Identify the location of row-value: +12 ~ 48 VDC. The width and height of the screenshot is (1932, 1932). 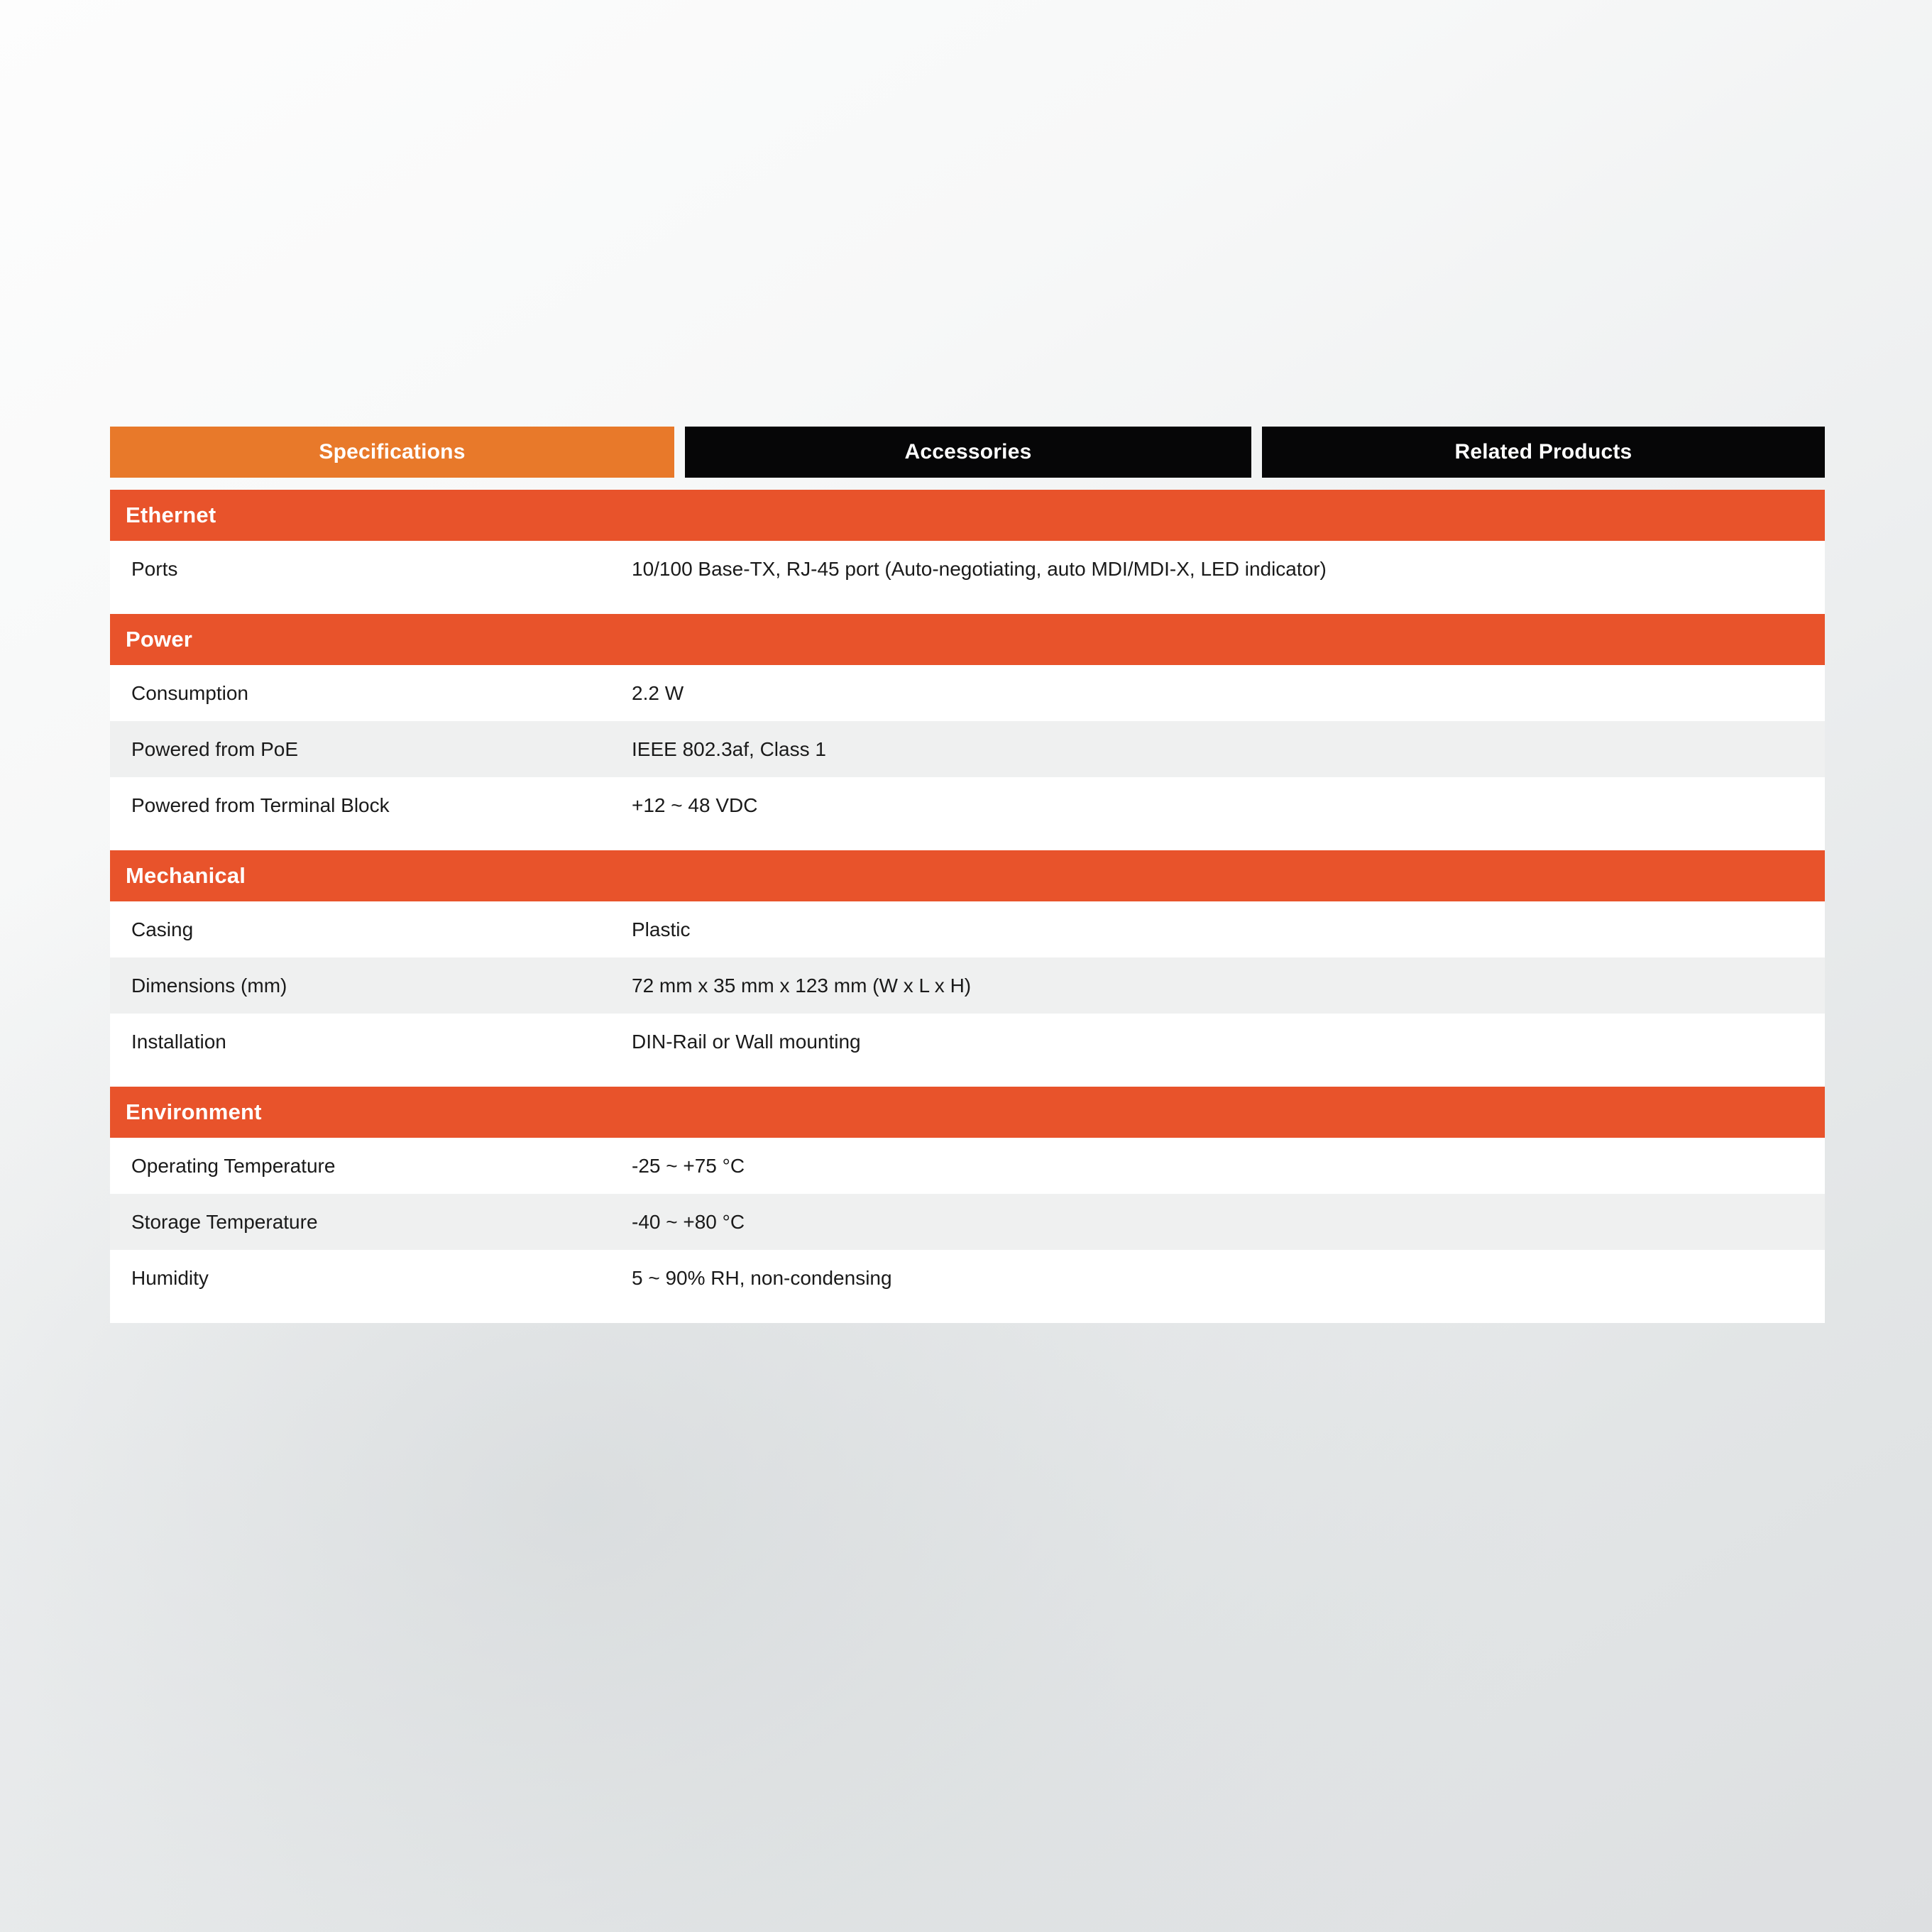
(695, 805).